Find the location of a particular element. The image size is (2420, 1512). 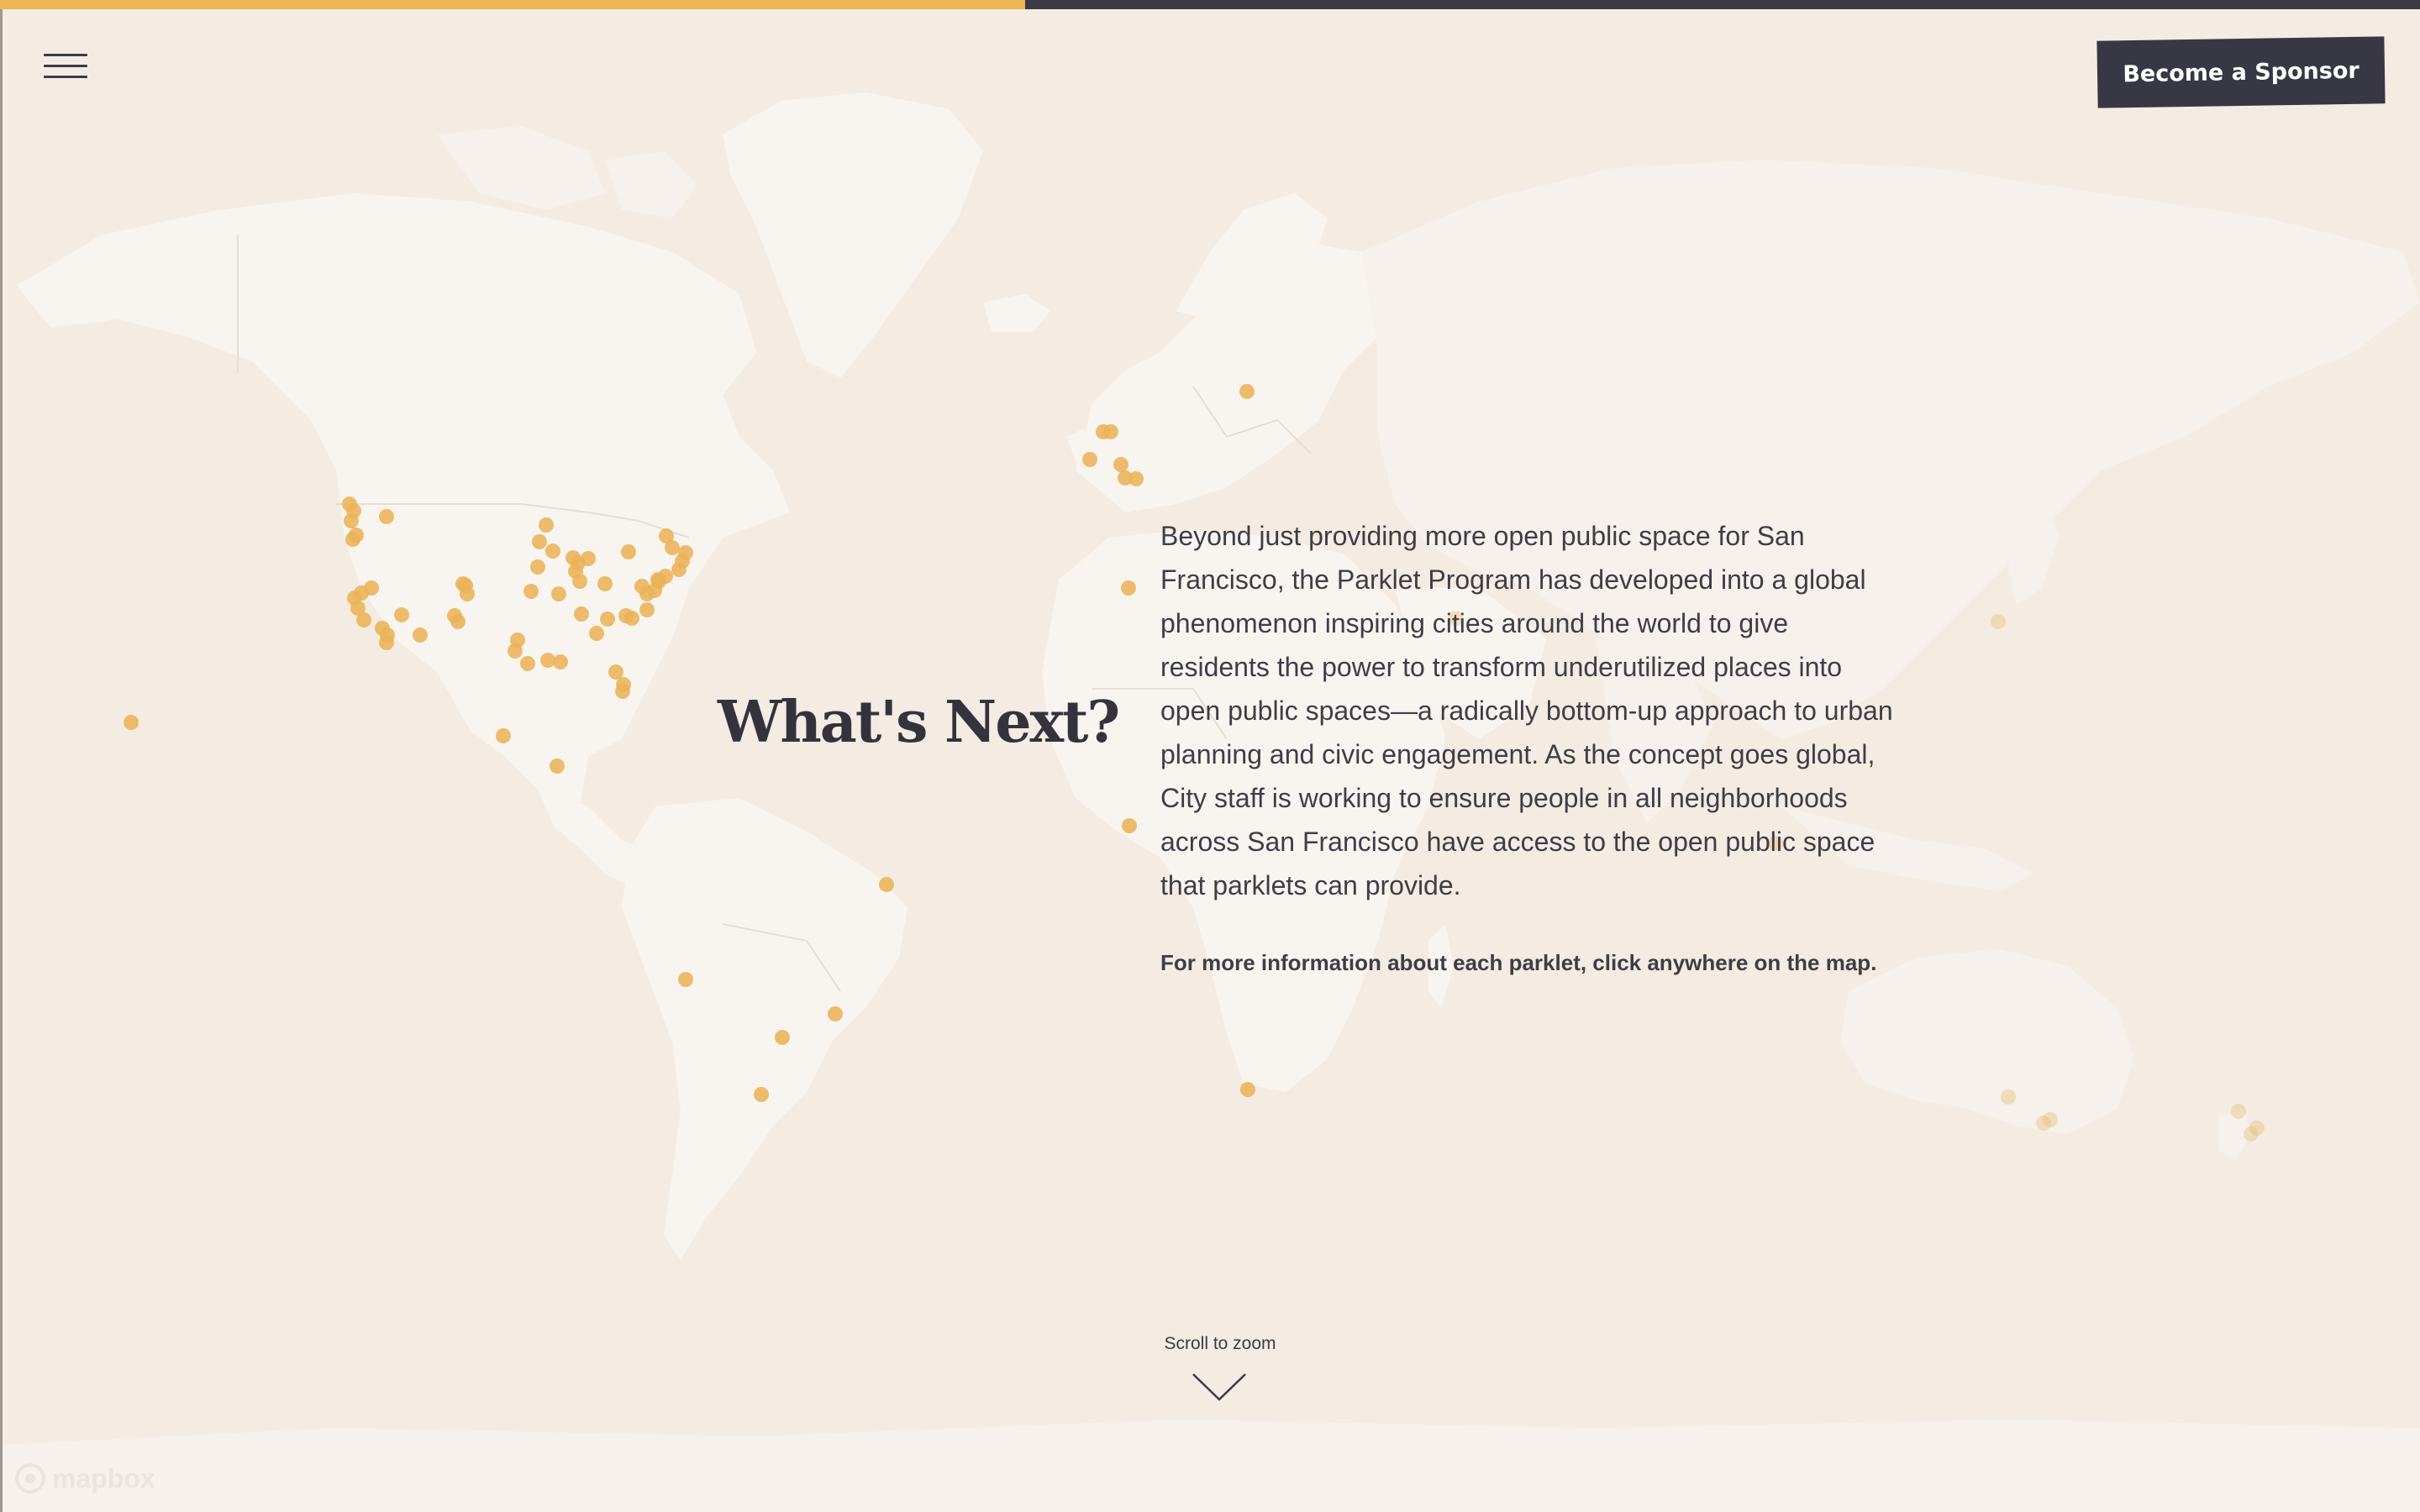

scroll-progress-bar is located at coordinates (1210, 4).